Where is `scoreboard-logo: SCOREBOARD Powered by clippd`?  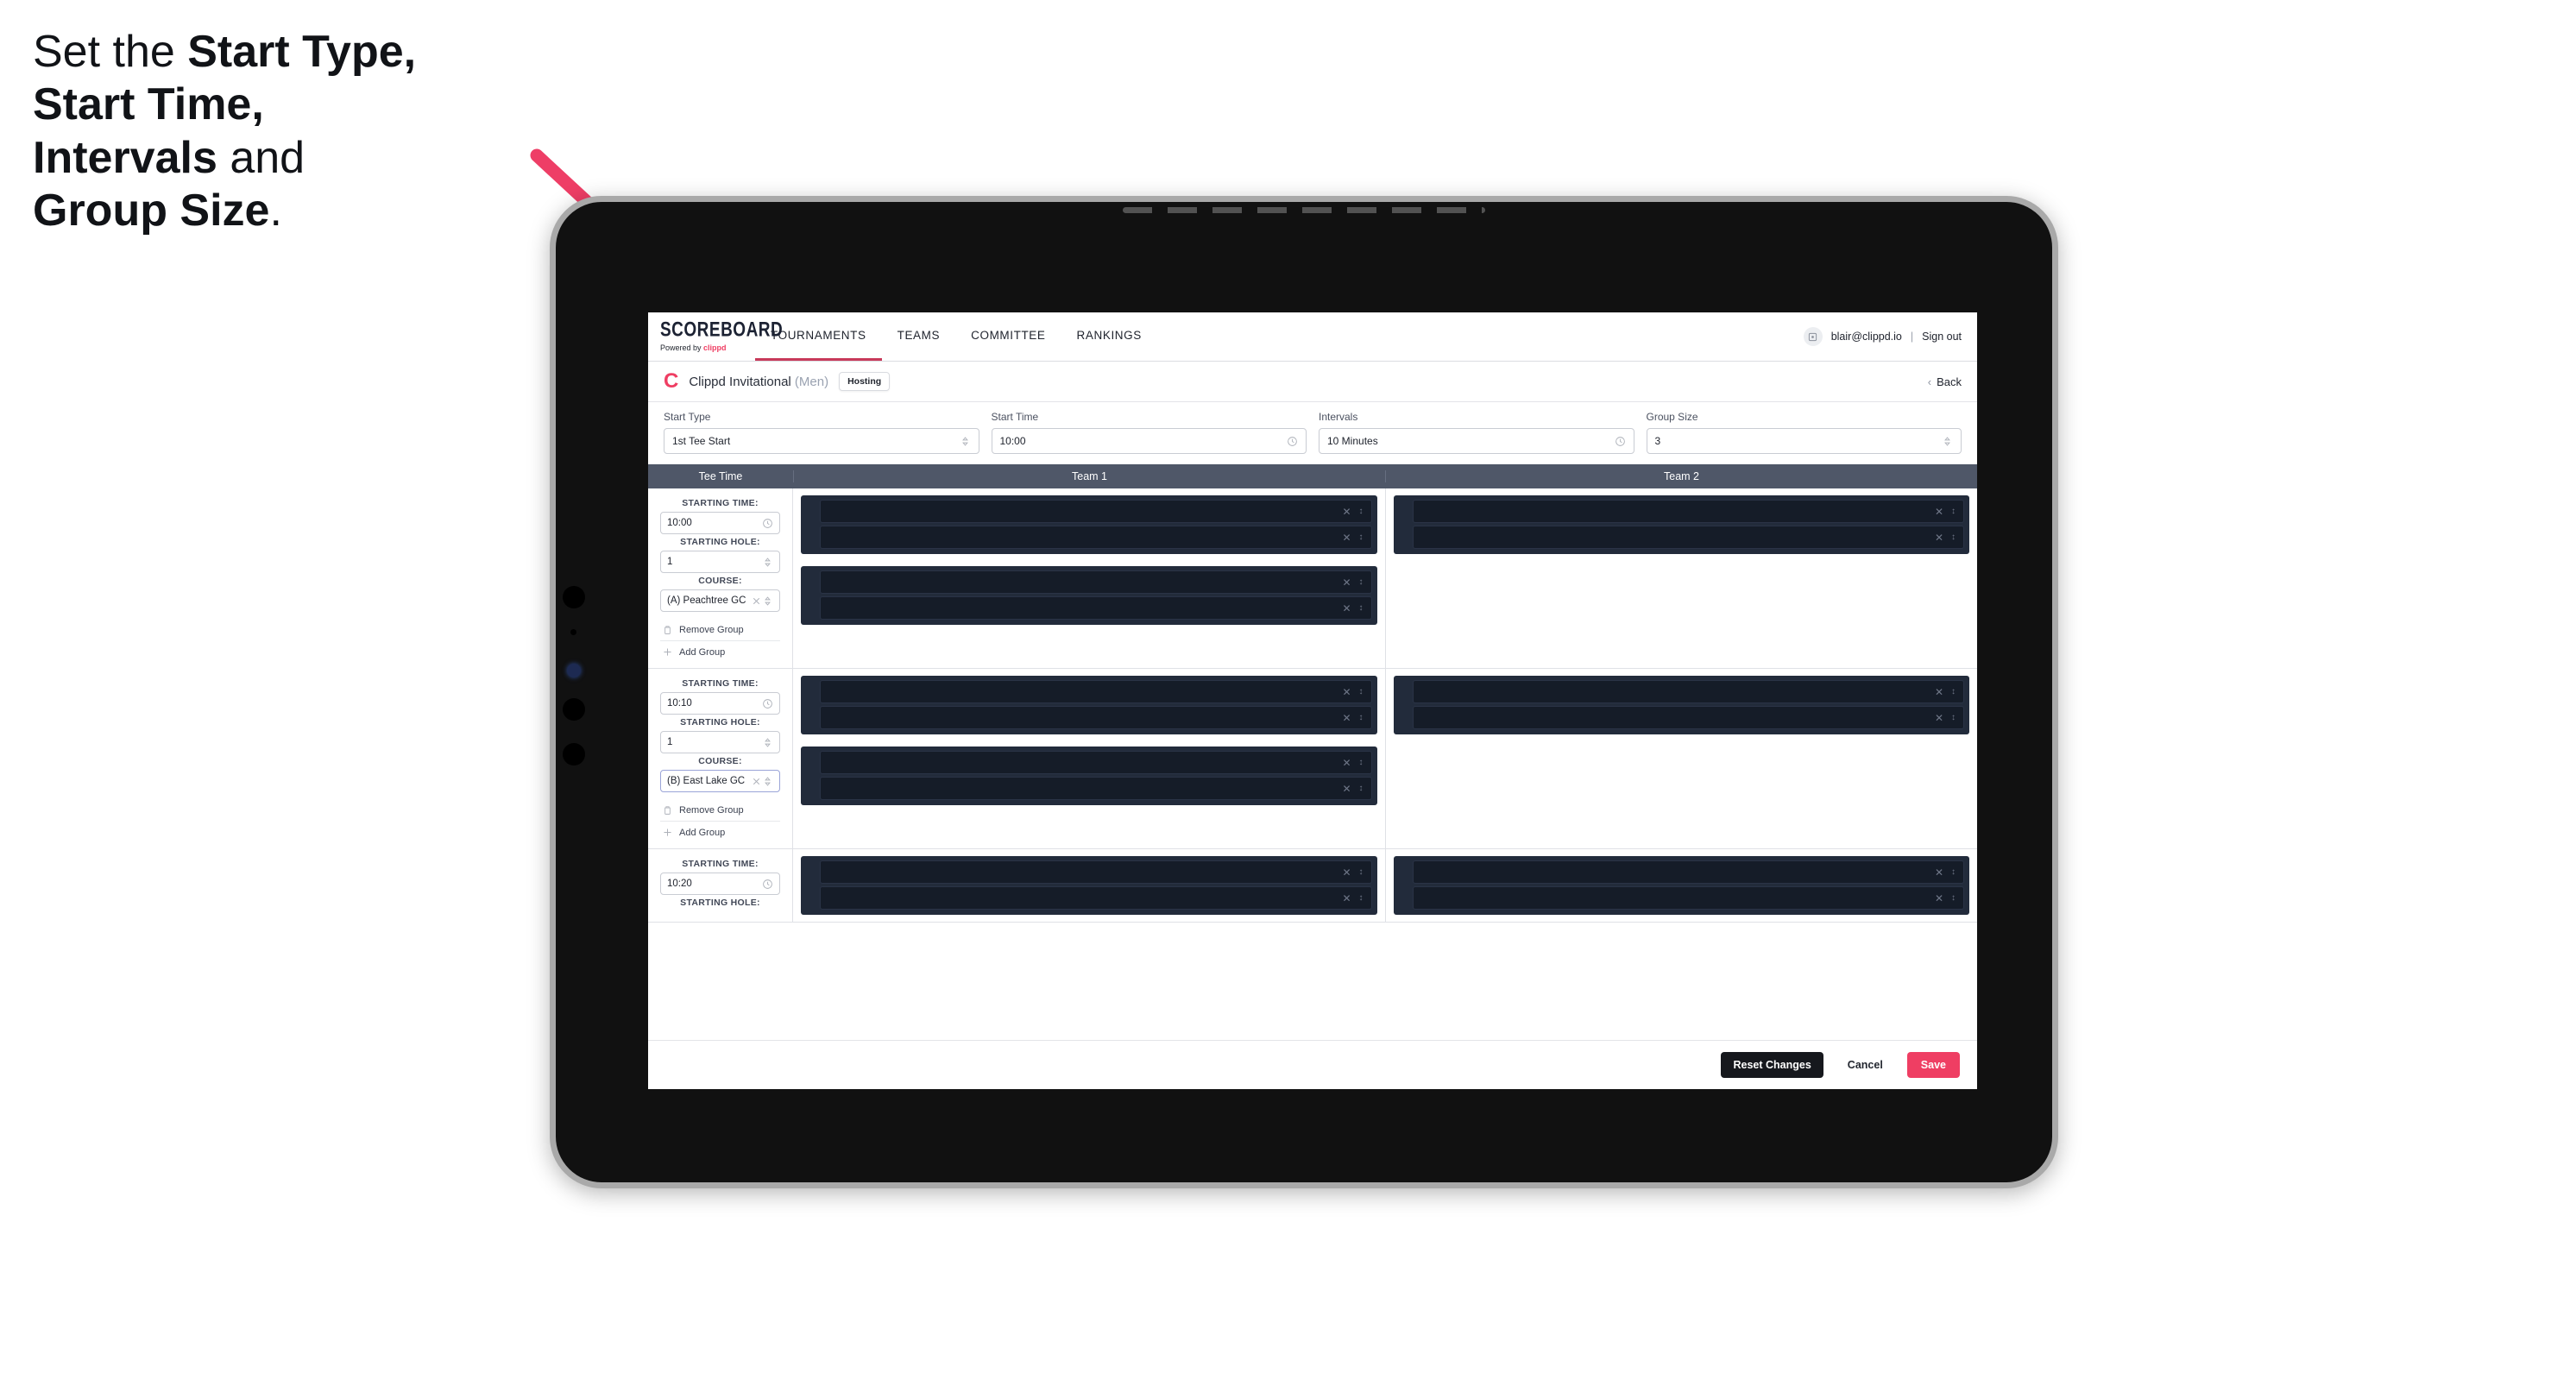 scoreboard-logo: SCOREBOARD Powered by clippd is located at coordinates (716, 336).